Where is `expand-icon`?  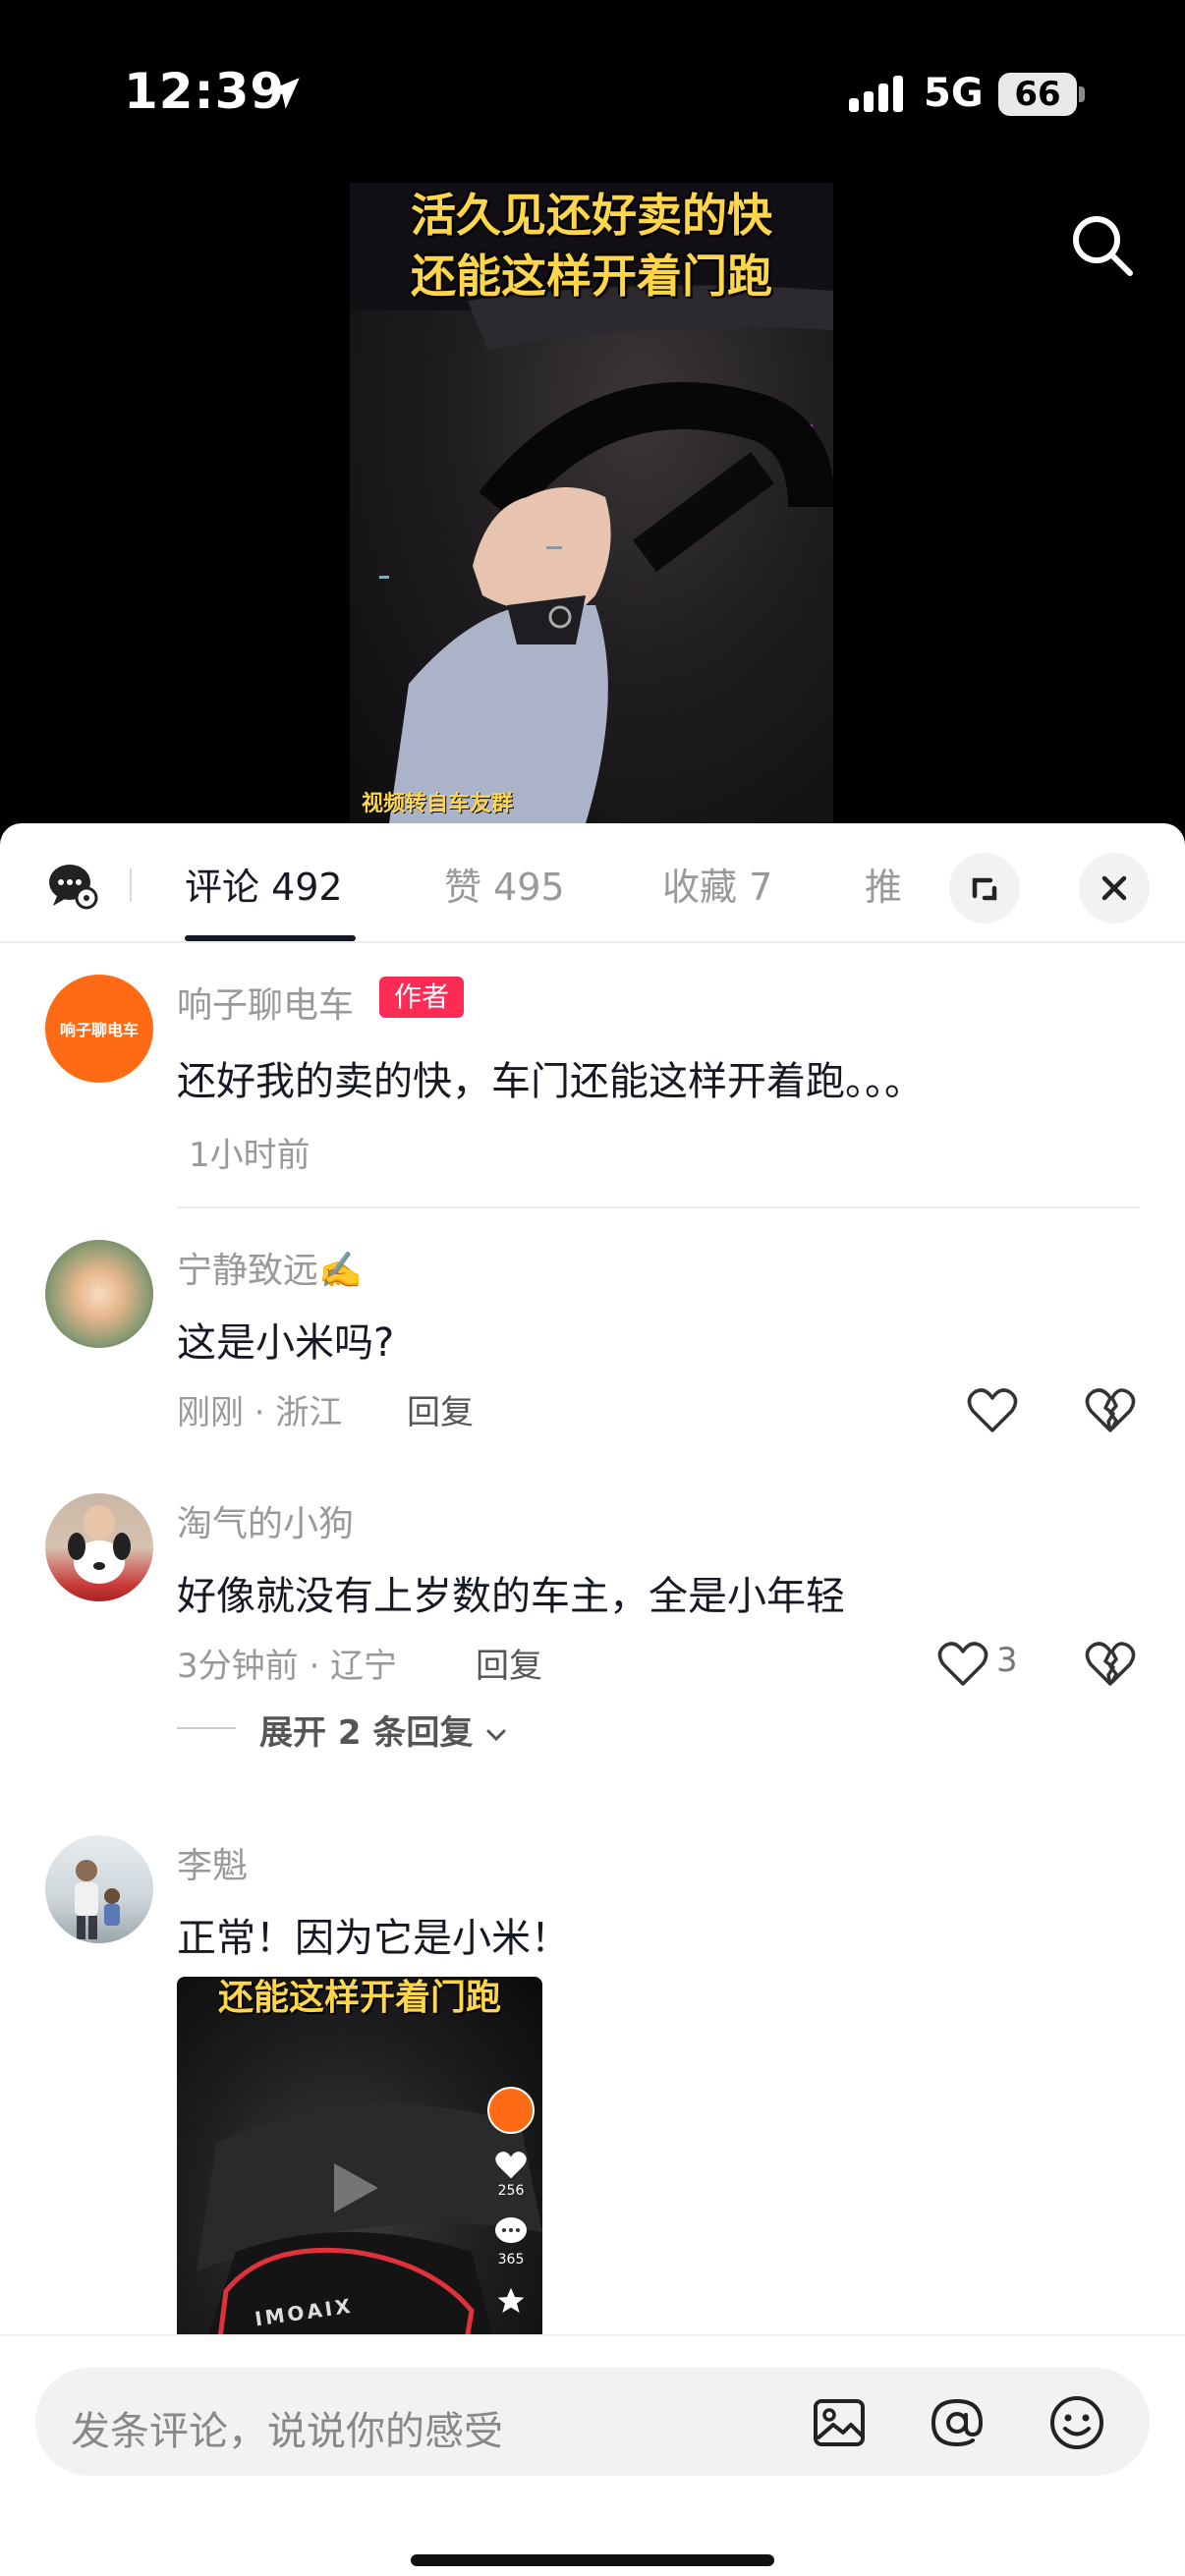 expand-icon is located at coordinates (985, 889).